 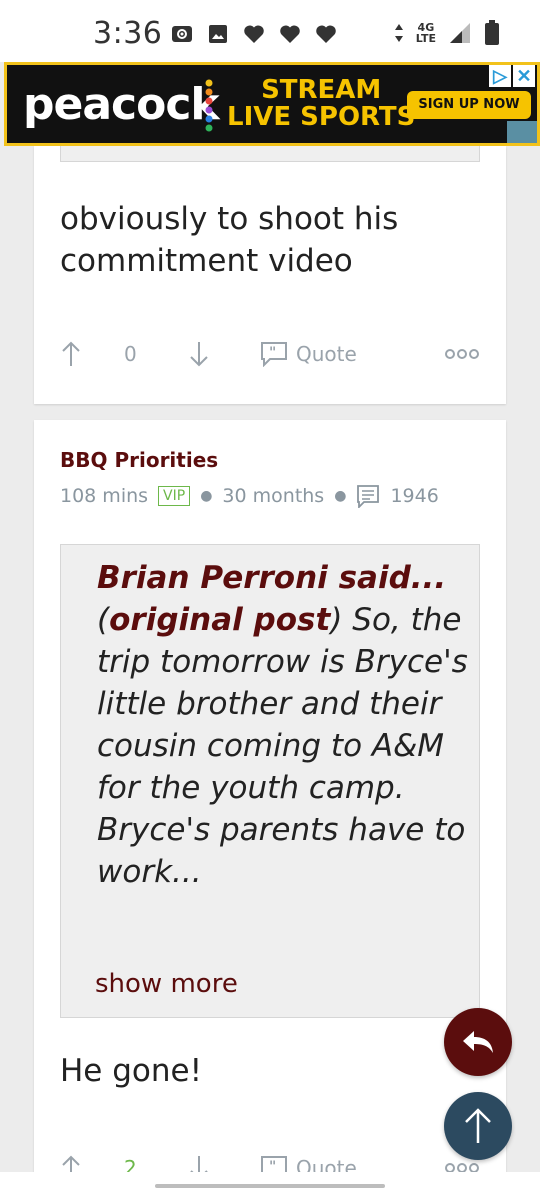 I want to click on home-indicator, so click(x=270, y=1186).